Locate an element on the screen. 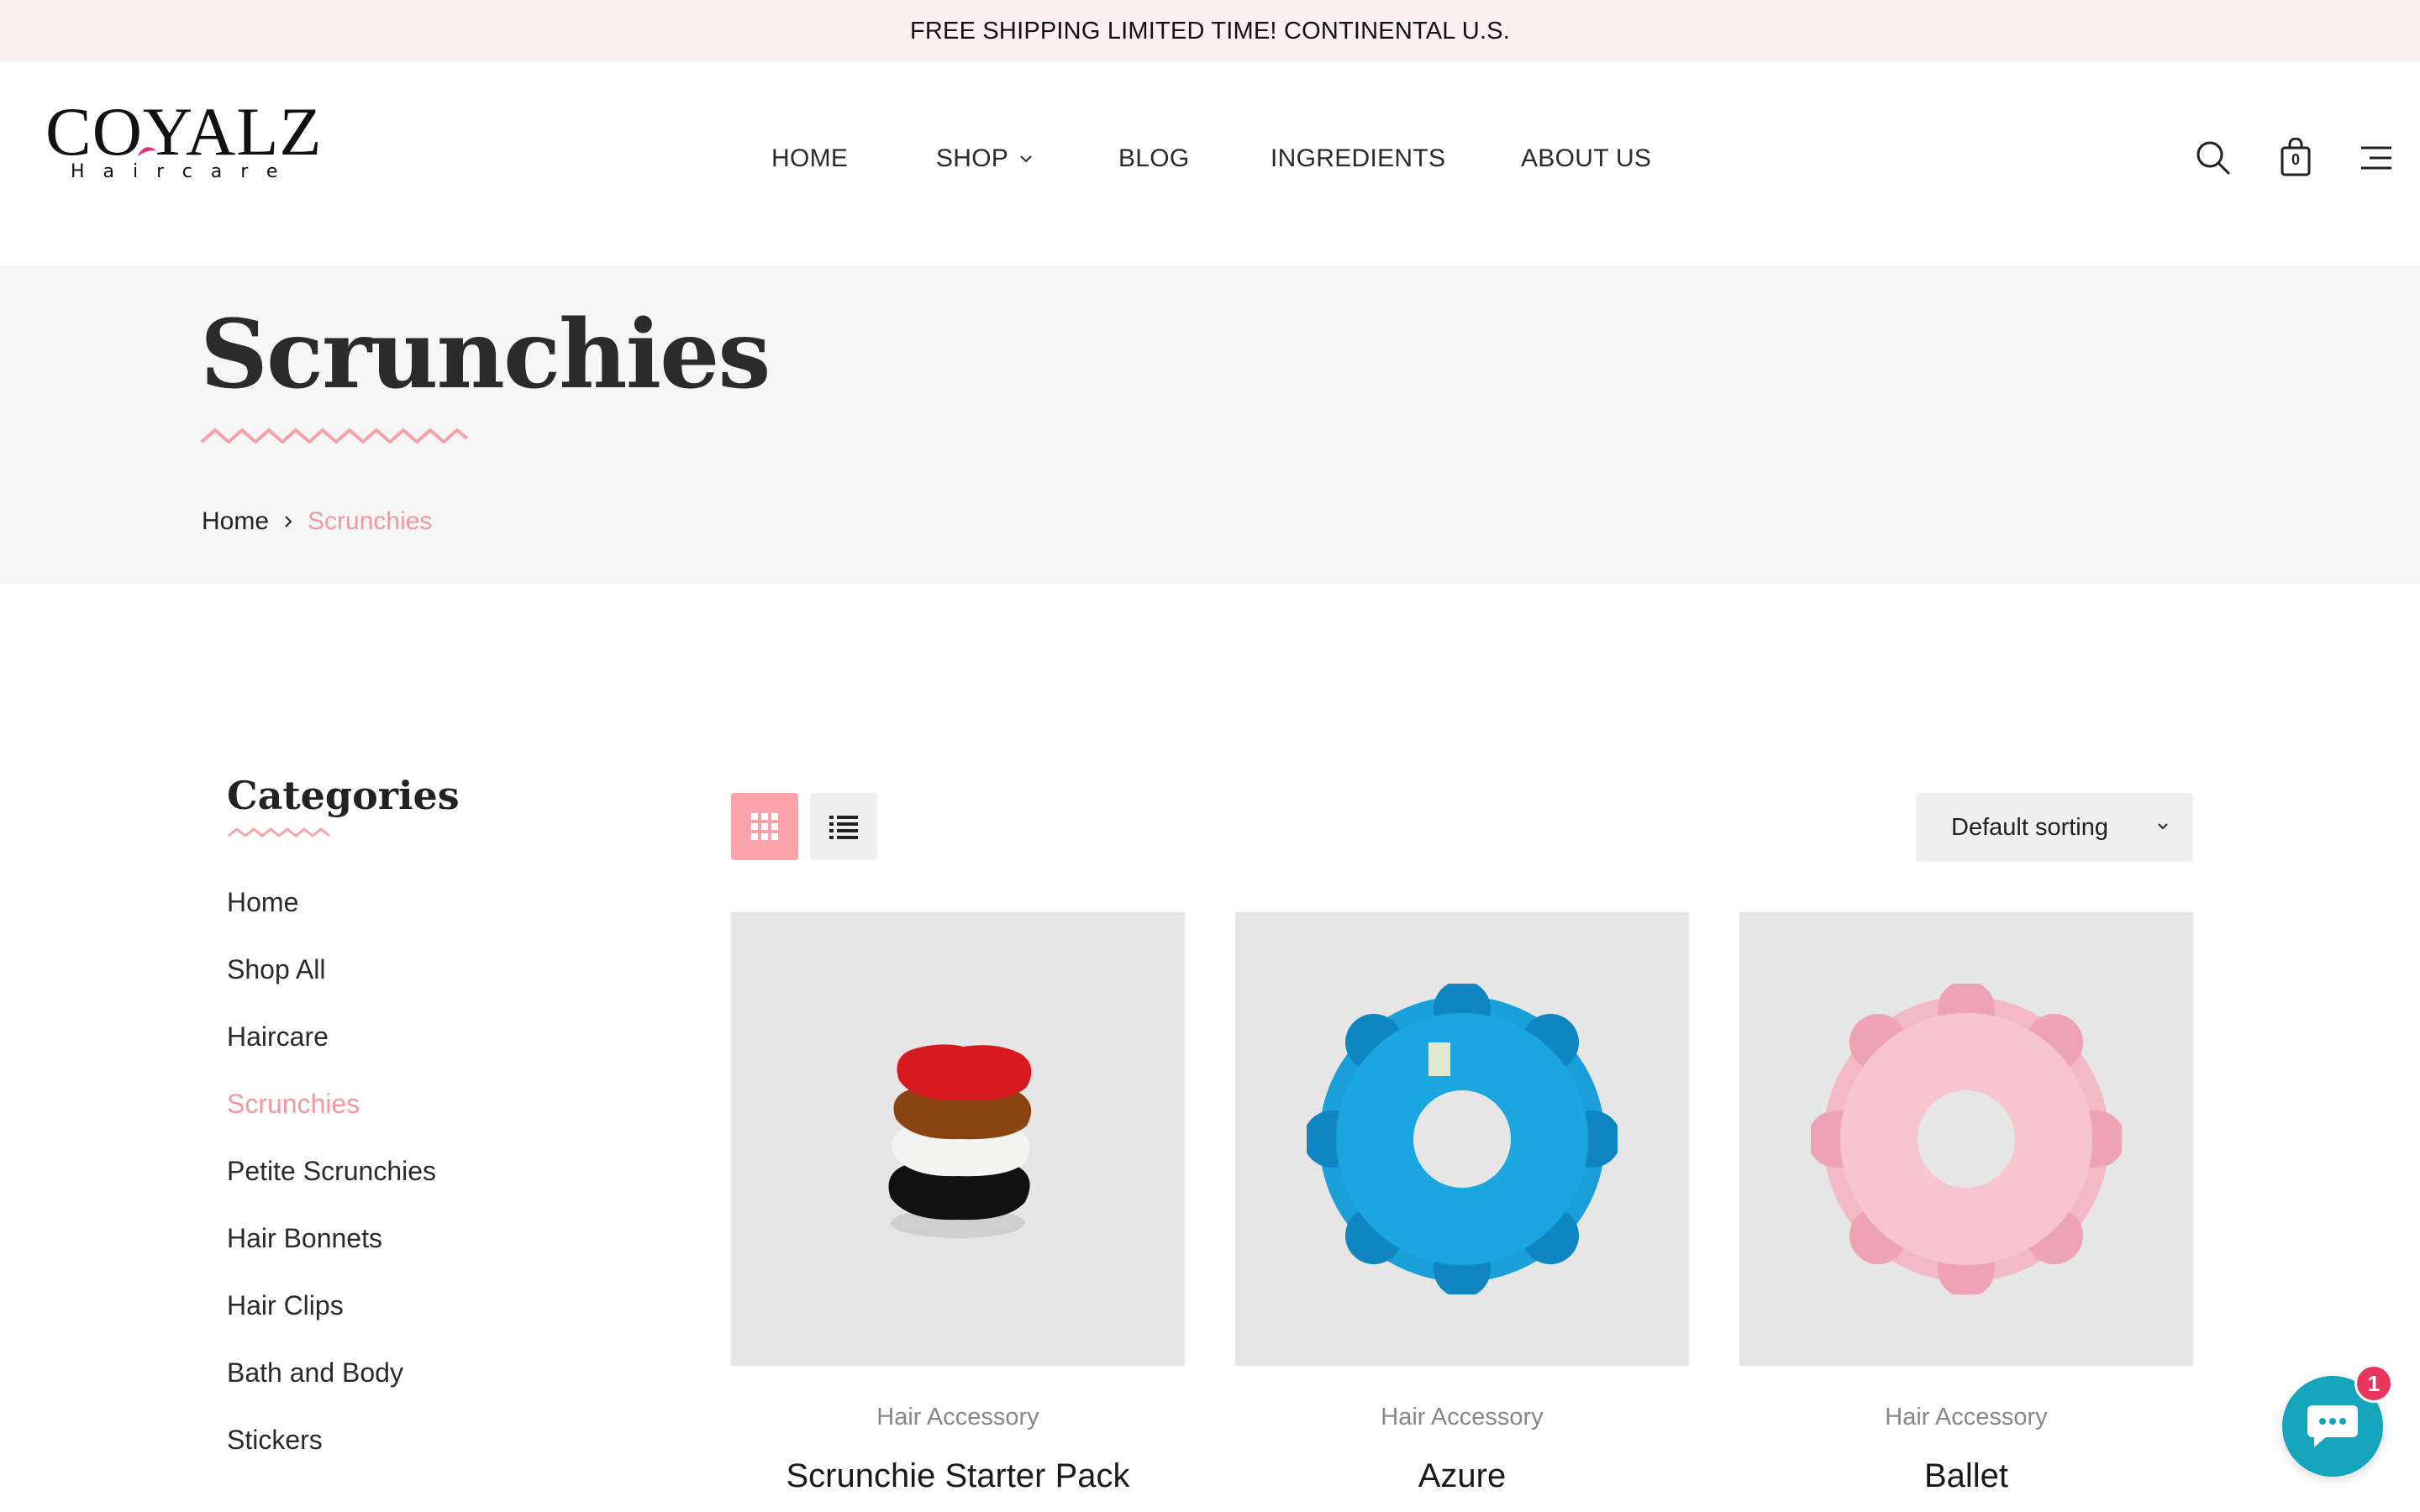 Image resolution: width=2420 pixels, height=1512 pixels. list-view-button is located at coordinates (843, 826).